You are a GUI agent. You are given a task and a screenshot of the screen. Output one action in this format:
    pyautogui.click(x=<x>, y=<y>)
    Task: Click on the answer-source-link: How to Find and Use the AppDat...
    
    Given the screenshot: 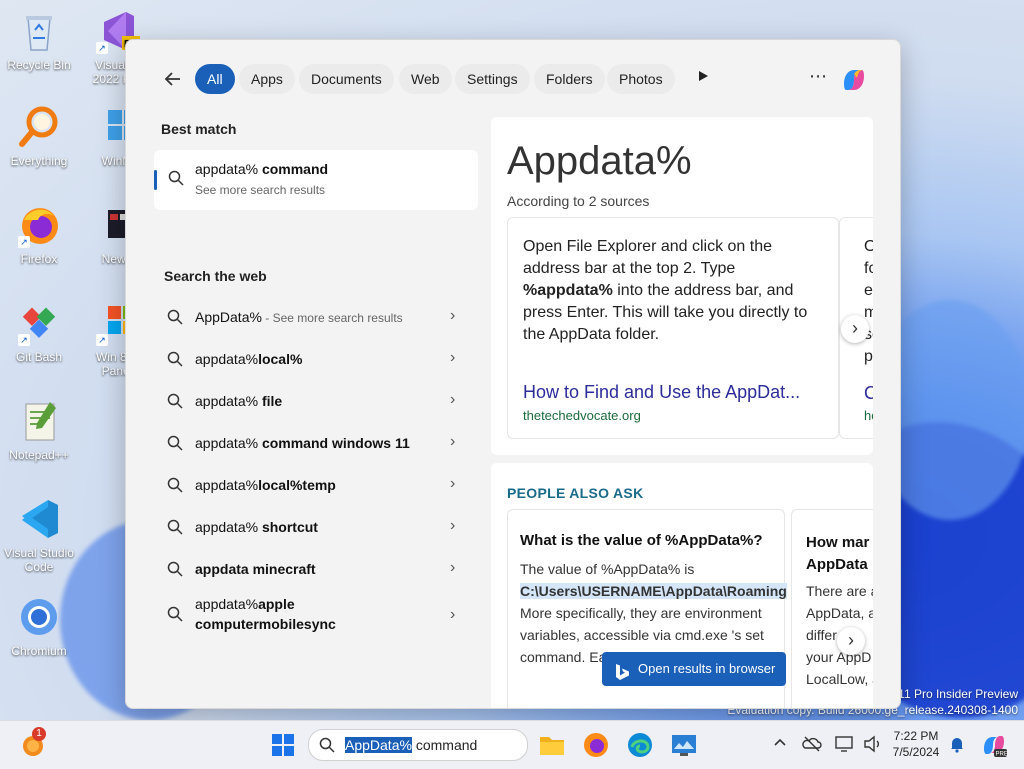 What is the action you would take?
    pyautogui.click(x=661, y=392)
    